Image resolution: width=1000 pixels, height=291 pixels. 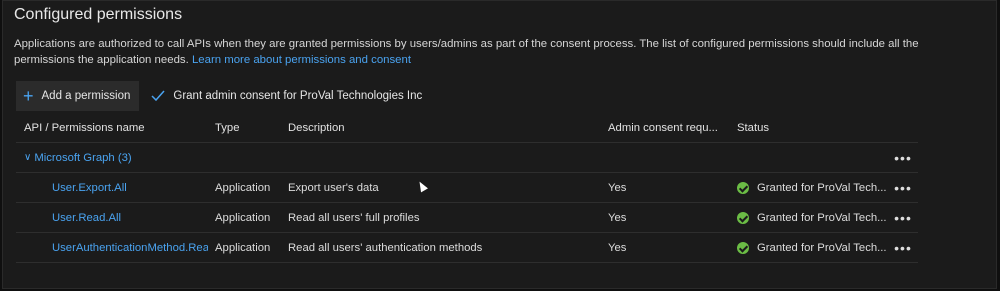 I want to click on group-more-button: •••, so click(x=903, y=157).